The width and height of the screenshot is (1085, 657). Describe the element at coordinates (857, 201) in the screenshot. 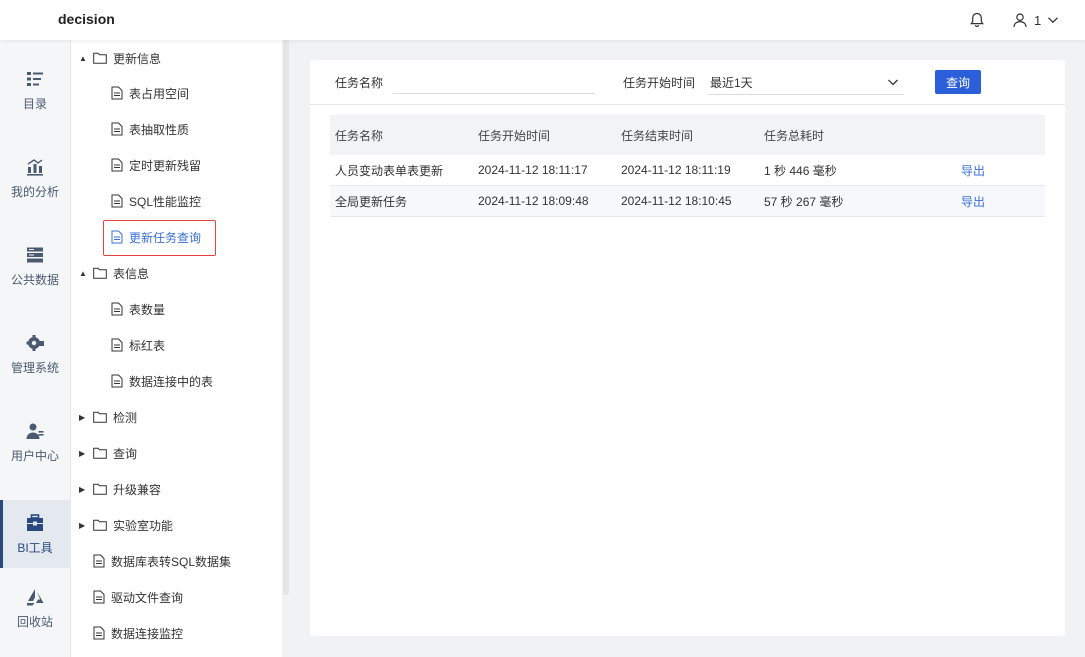

I see `duration-cell: 57 秒 267 毫秒` at that location.